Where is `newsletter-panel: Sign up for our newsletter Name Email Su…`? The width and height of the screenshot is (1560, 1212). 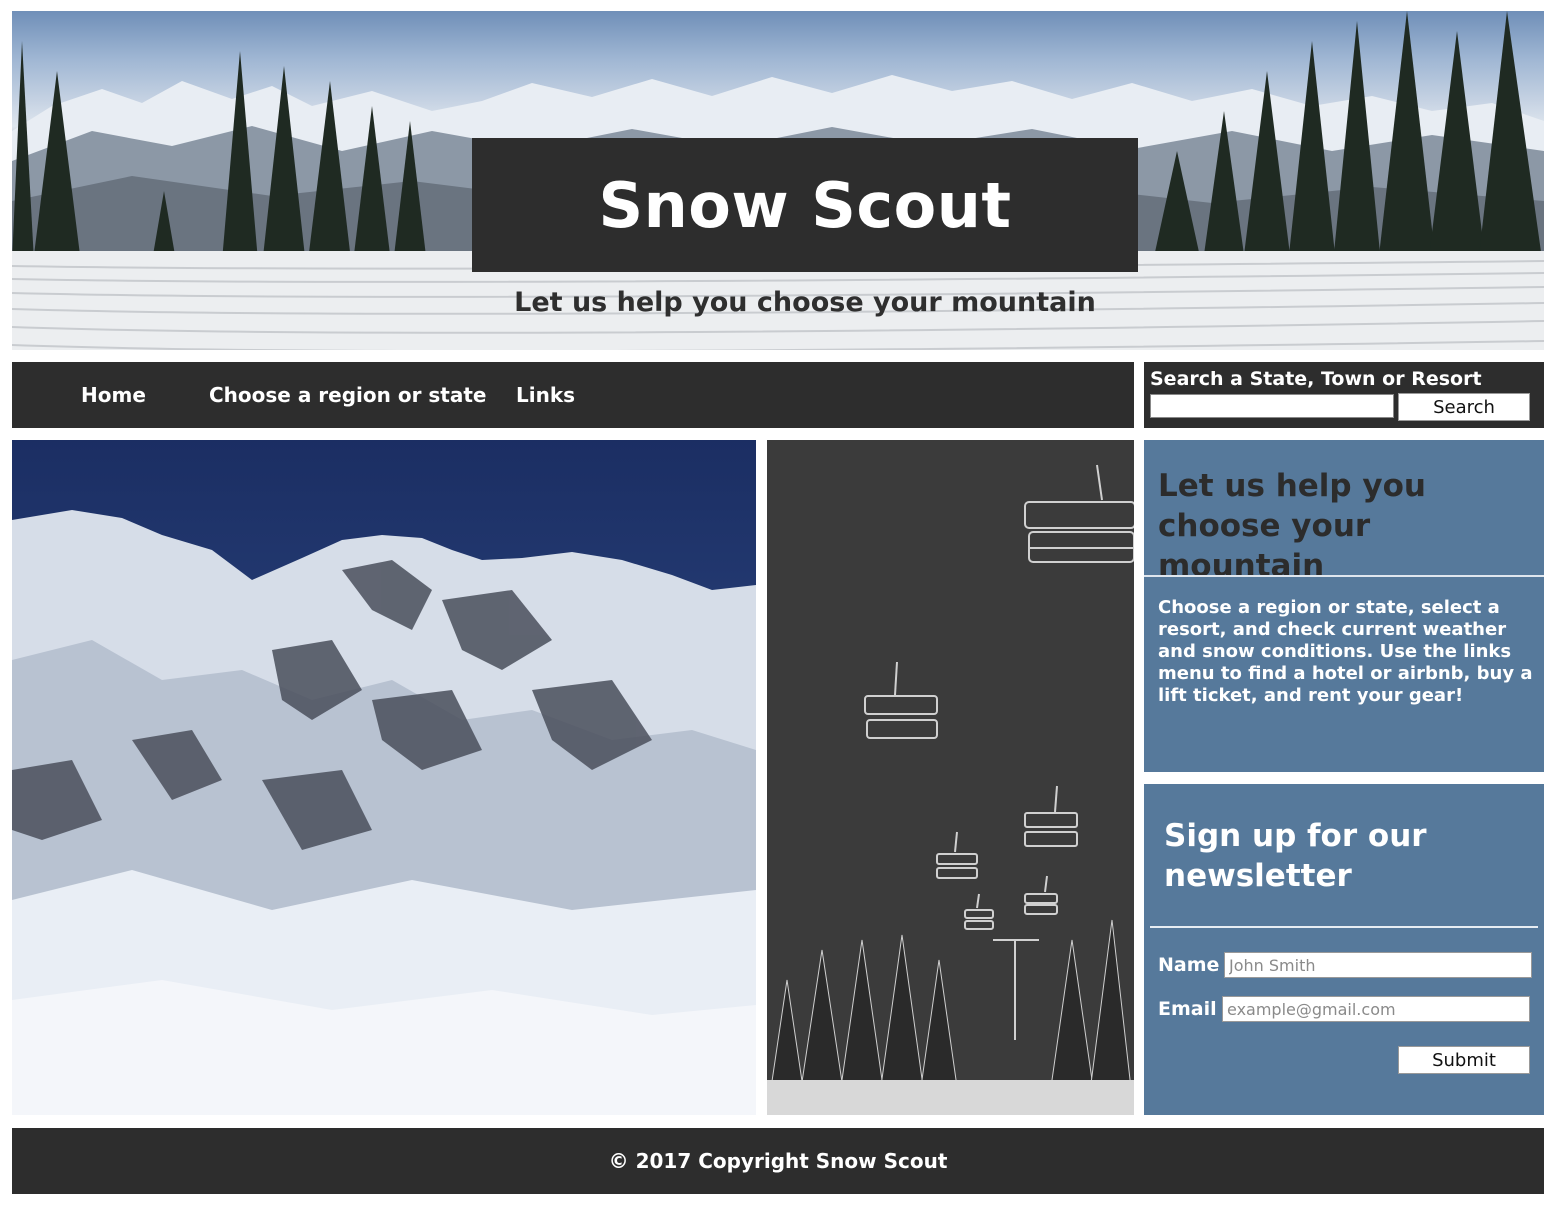 newsletter-panel: Sign up for our newsletter Name Email Su… is located at coordinates (1344, 949).